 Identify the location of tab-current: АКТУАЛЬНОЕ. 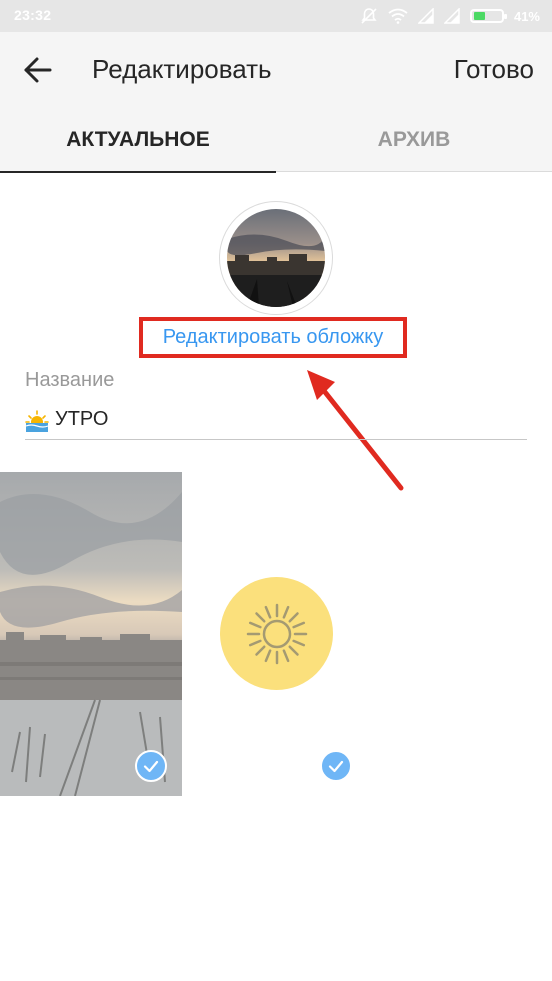
(138, 140).